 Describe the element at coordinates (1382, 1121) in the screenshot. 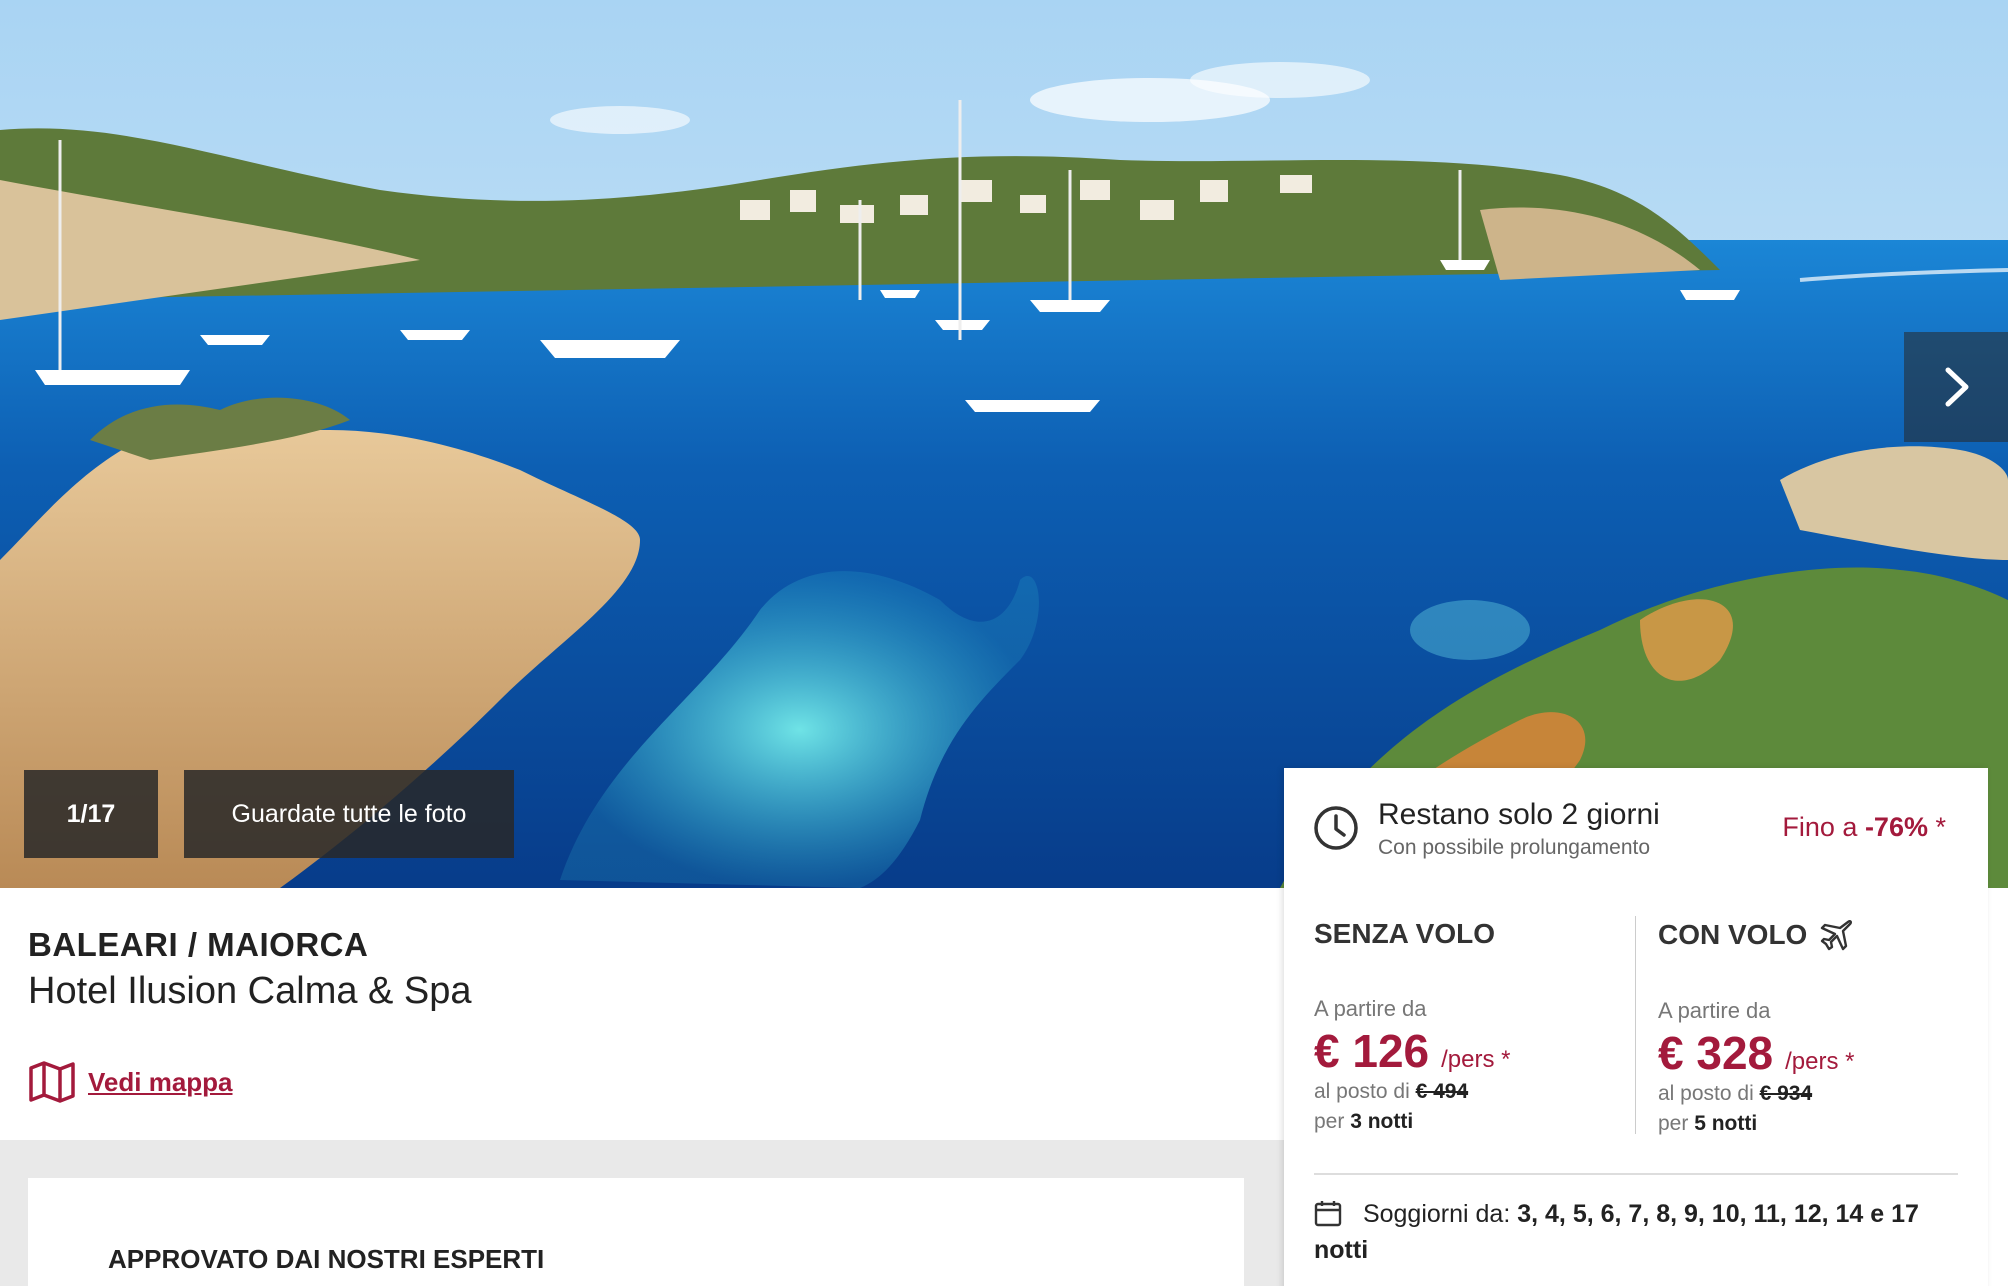

I see `without-flight-nights: 3 notti` at that location.